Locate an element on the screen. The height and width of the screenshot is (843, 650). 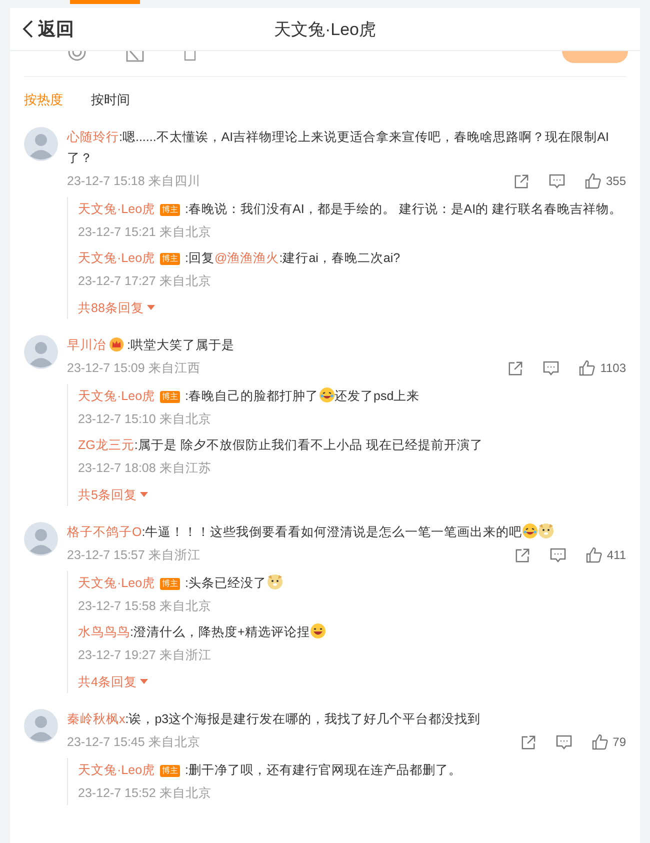
reply-meta: 23-12-7 15:10 来自北京 is located at coordinates (145, 419).